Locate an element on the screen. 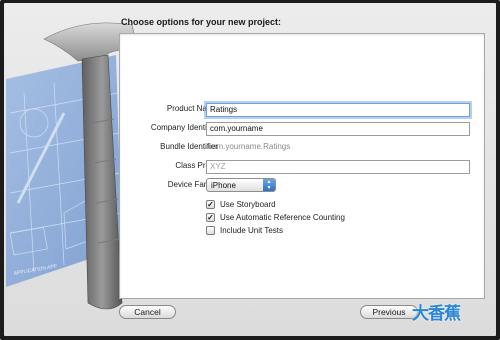 This screenshot has width=500, height=340. dialog-title: Choose options for your new project: is located at coordinates (201, 22).